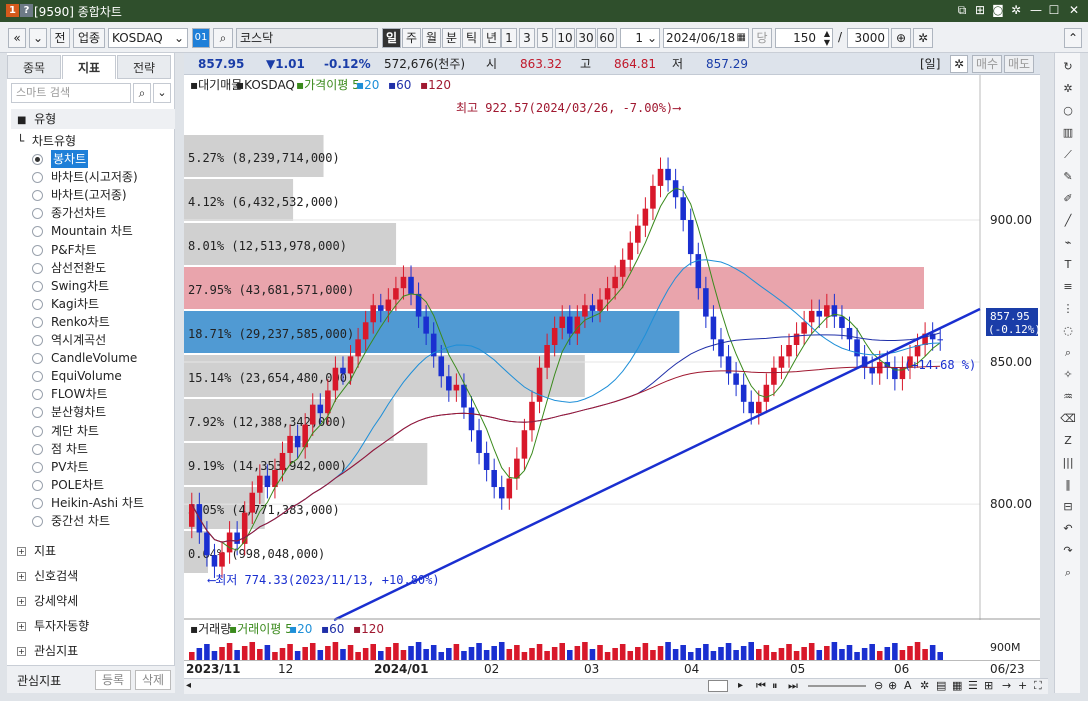 This screenshot has width=1088, height=701. Describe the element at coordinates (89, 38) in the screenshot. I see `sector-button: 업종` at that location.